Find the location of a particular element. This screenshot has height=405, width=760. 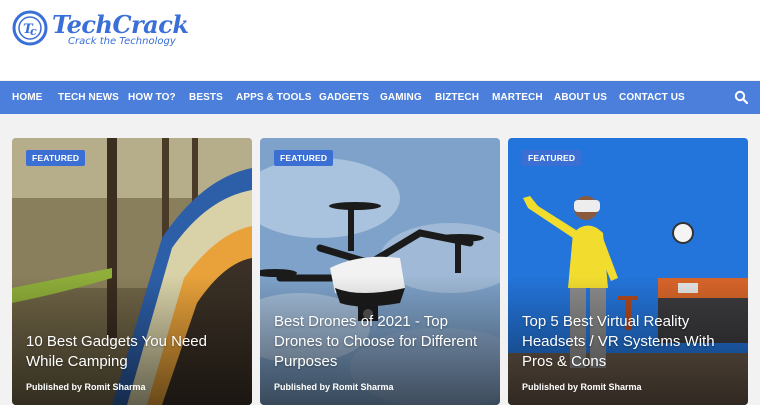

nav-item-how-to: HOW TO? is located at coordinates (152, 97).